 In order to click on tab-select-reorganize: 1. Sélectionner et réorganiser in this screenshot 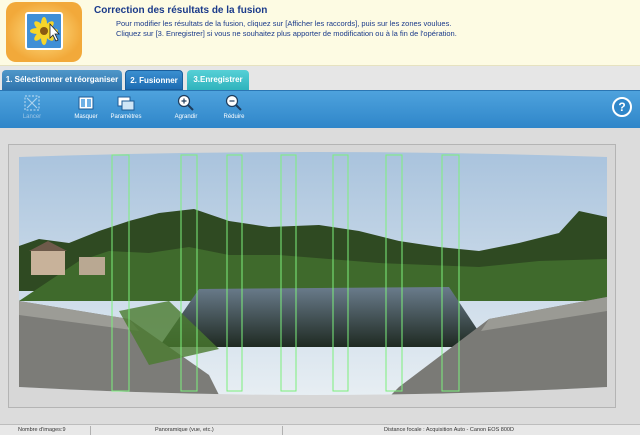, I will do `click(62, 80)`.